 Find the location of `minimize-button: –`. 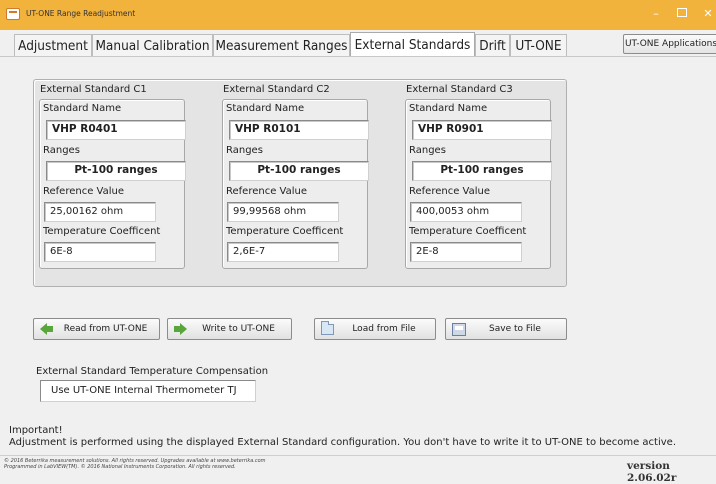

minimize-button: – is located at coordinates (656, 14).